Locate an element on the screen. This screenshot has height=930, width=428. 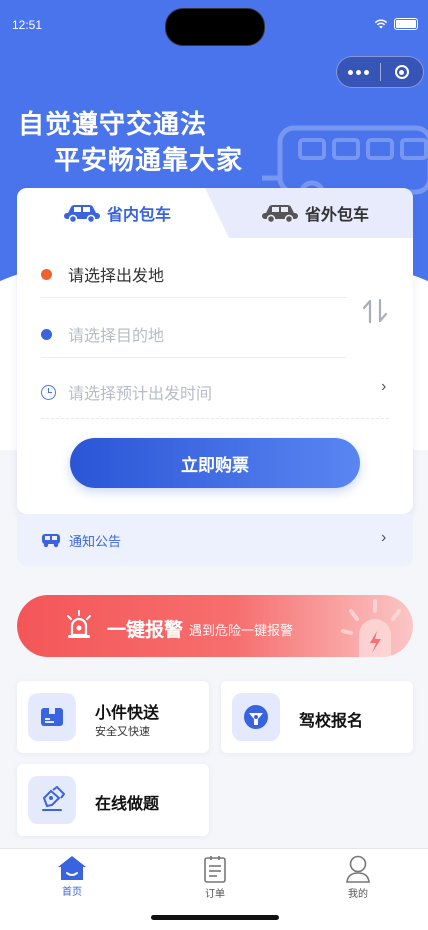
tab-home-label: 首页 is located at coordinates (72, 892).